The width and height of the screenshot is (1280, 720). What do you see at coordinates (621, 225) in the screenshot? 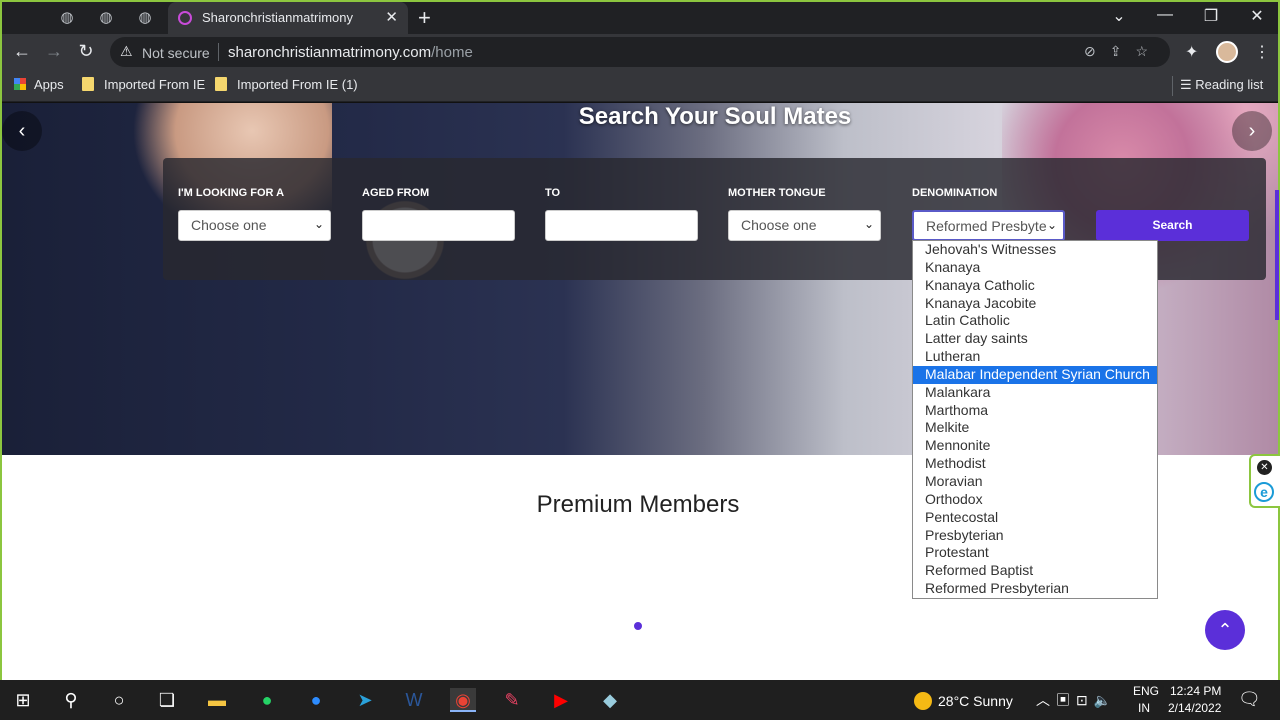
I see `age-to-input` at bounding box center [621, 225].